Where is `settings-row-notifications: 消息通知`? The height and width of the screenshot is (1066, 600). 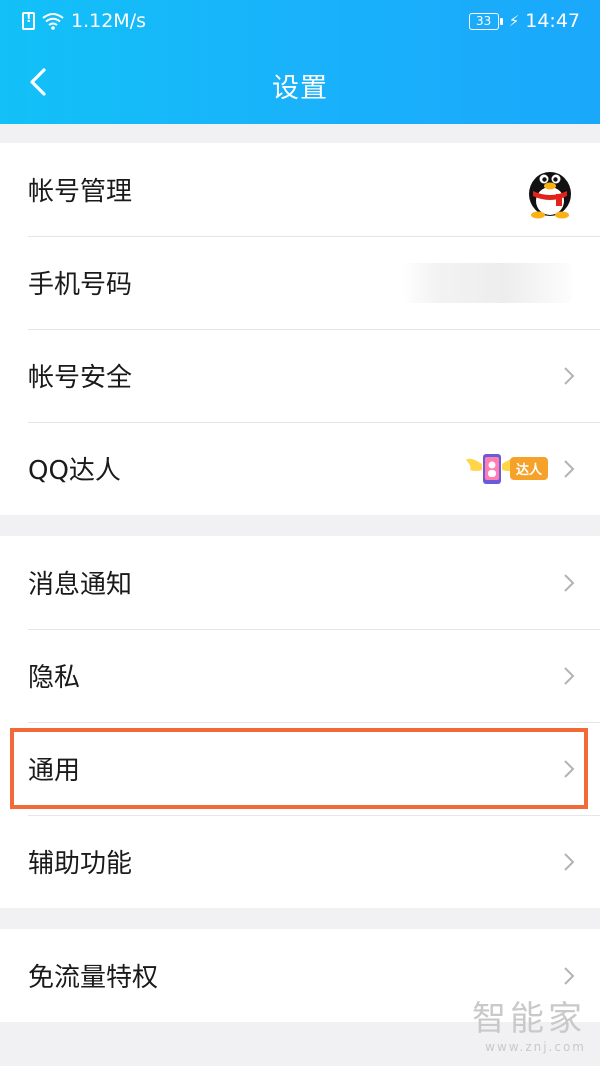 settings-row-notifications: 消息通知 is located at coordinates (300, 582).